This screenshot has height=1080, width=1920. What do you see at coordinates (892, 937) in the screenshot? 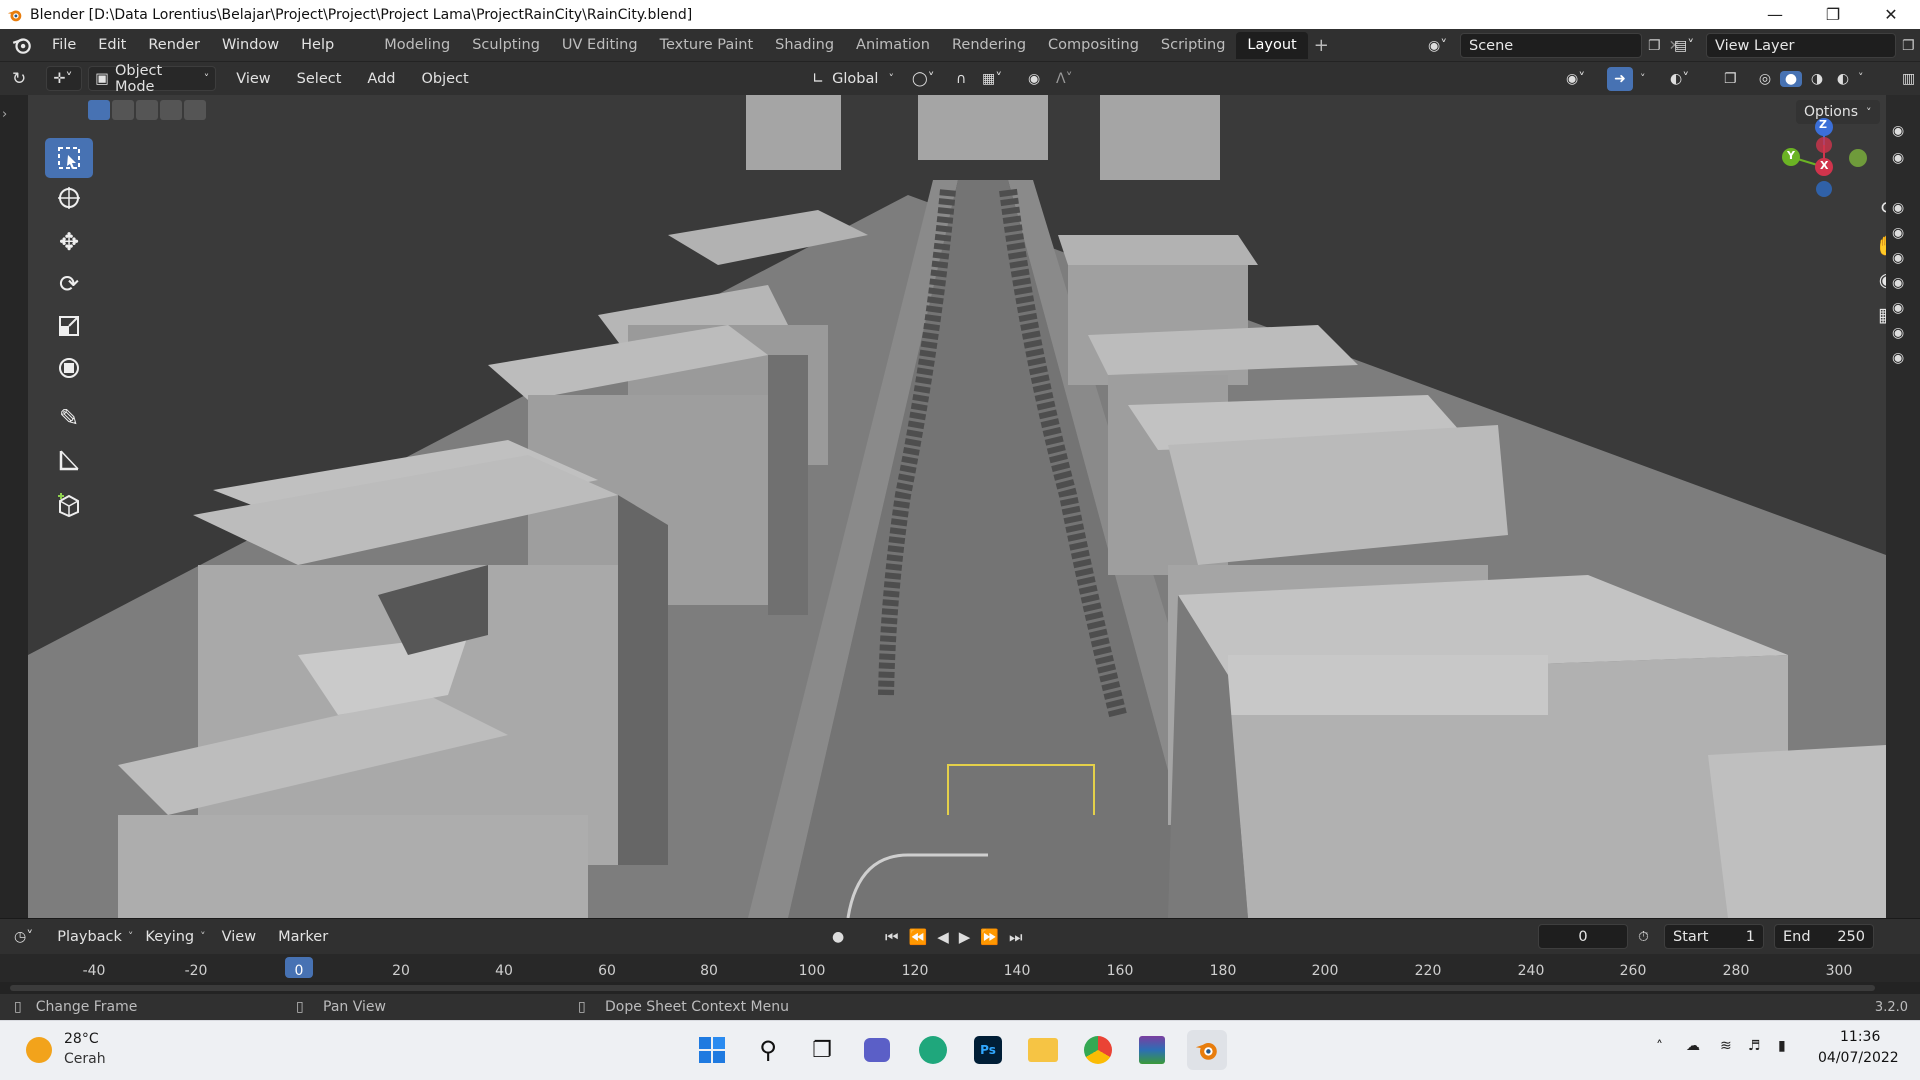
I see `jump-start-icon: ⏮` at bounding box center [892, 937].